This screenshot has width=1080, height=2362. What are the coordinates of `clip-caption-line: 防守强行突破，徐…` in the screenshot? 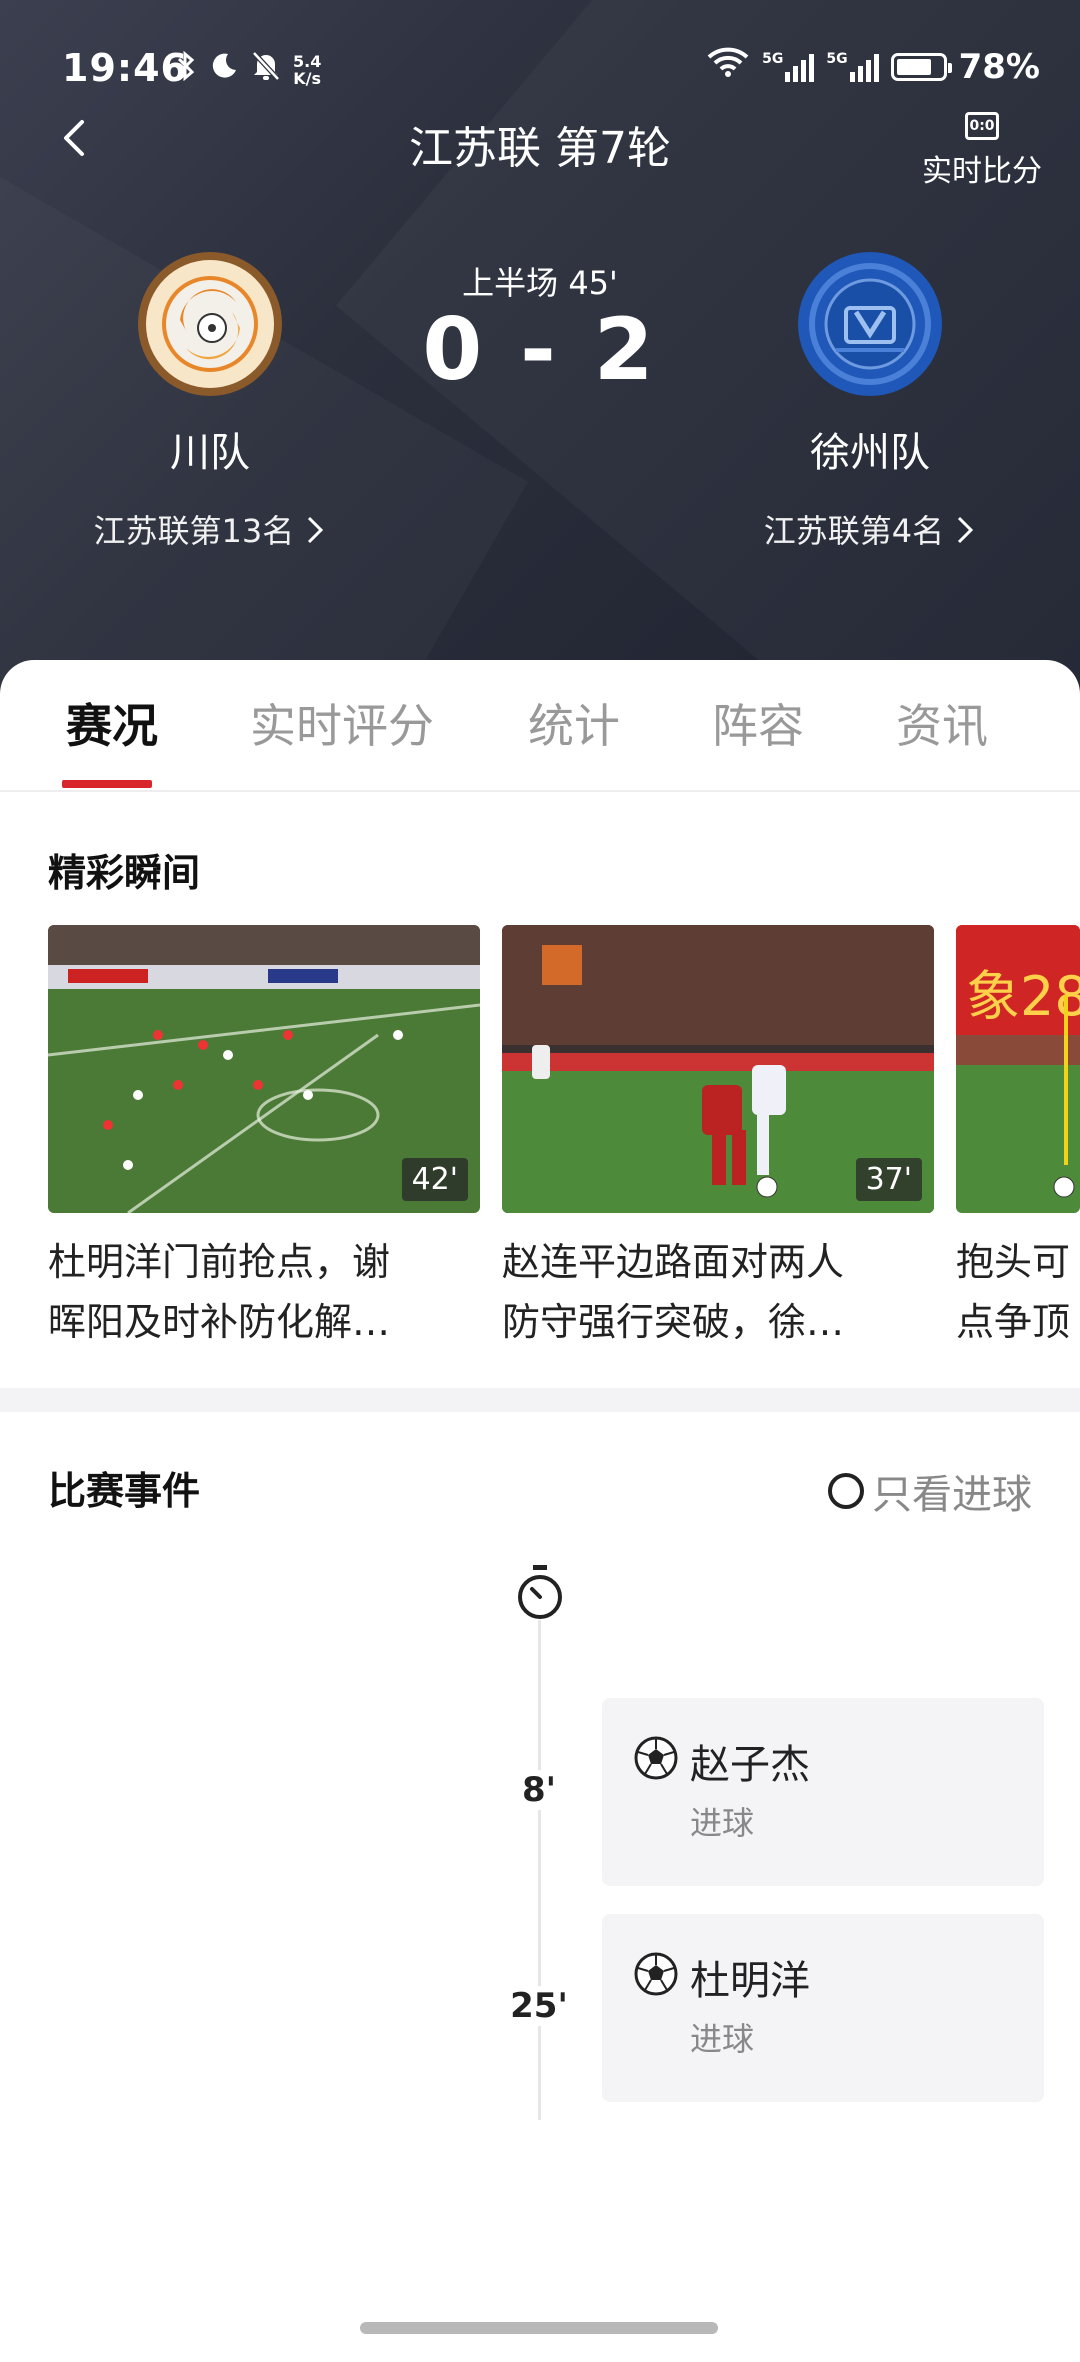 It's located at (673, 1322).